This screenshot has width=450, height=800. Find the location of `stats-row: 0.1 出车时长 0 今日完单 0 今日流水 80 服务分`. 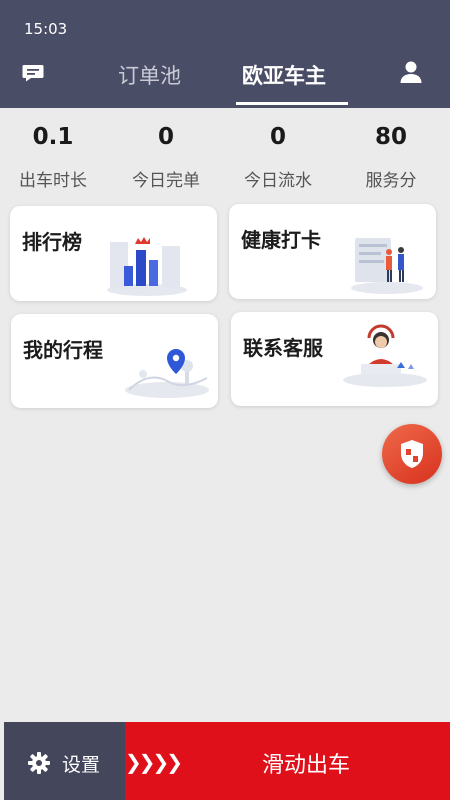

stats-row: 0.1 出车时长 0 今日完单 0 今日流水 80 服务分 is located at coordinates (225, 160).